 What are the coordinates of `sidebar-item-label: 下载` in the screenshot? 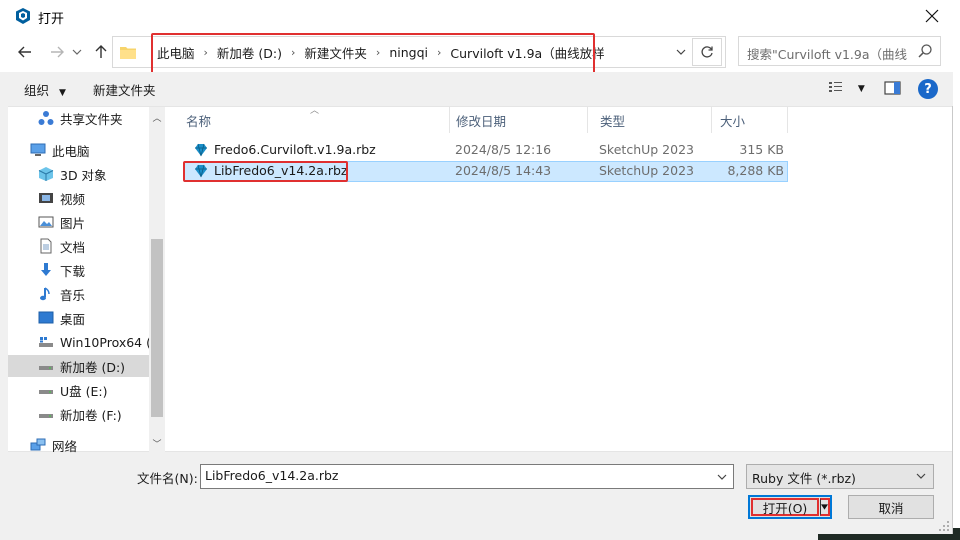 It's located at (73, 271).